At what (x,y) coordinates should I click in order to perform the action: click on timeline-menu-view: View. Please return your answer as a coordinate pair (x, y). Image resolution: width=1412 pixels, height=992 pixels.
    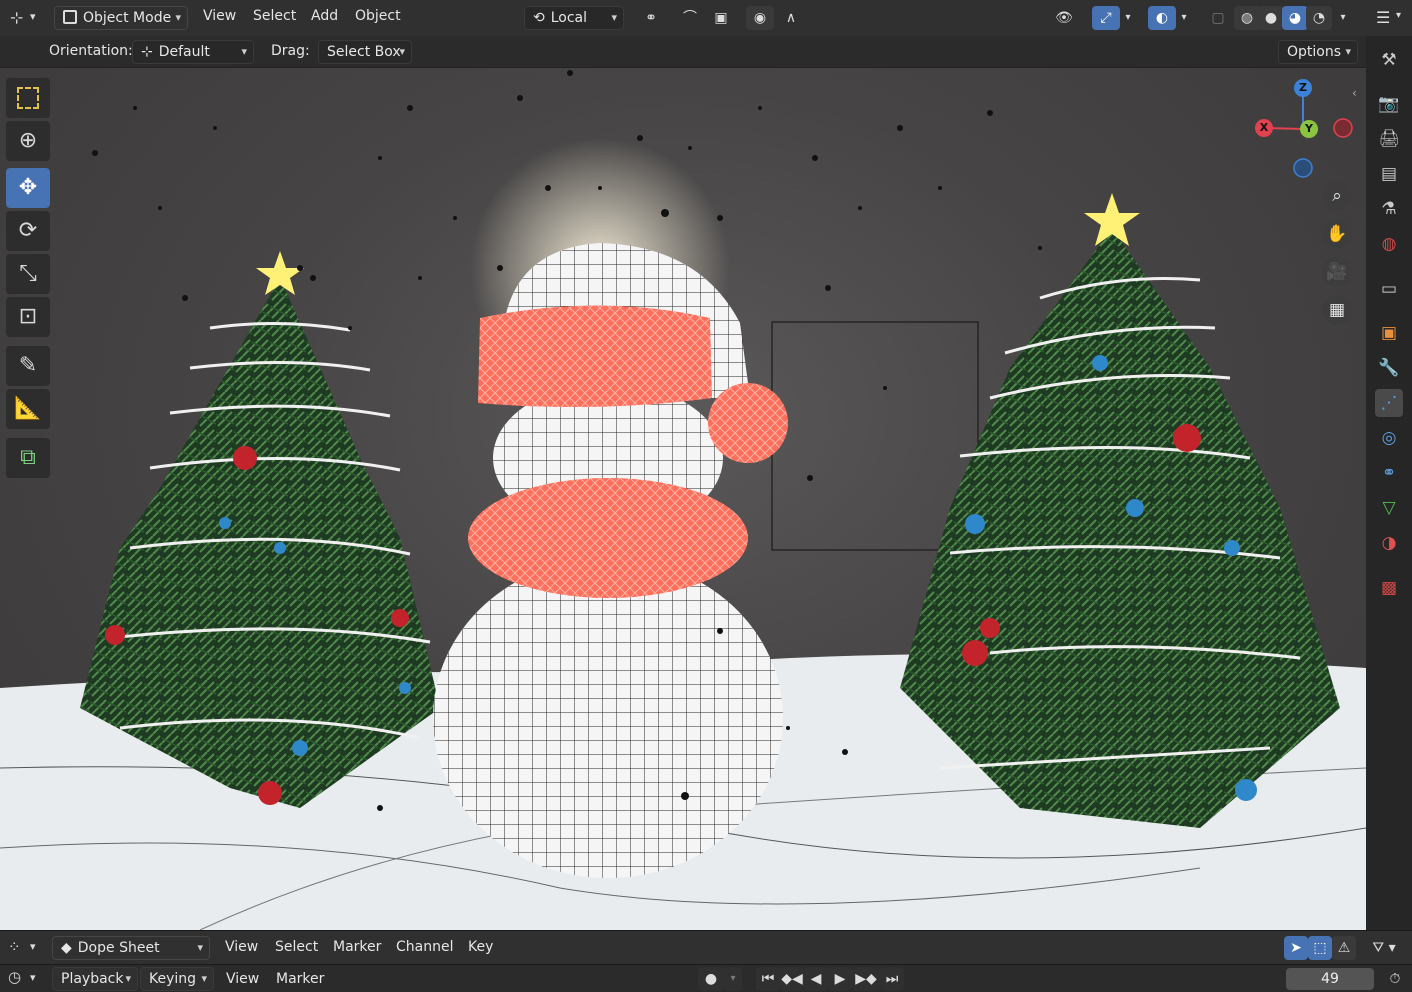
    Looking at the image, I should click on (242, 979).